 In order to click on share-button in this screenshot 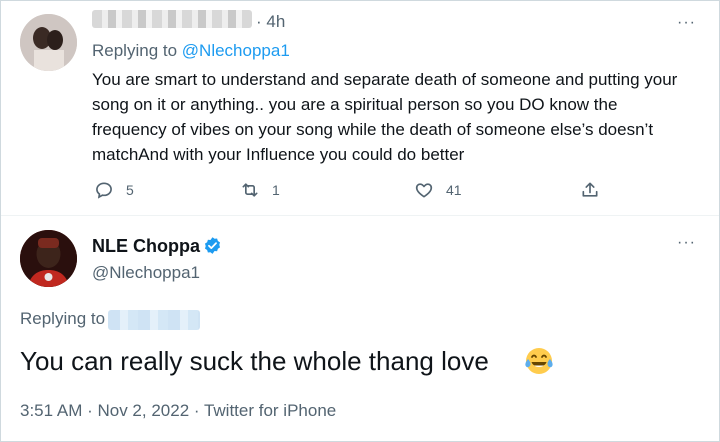, I will do `click(596, 190)`.